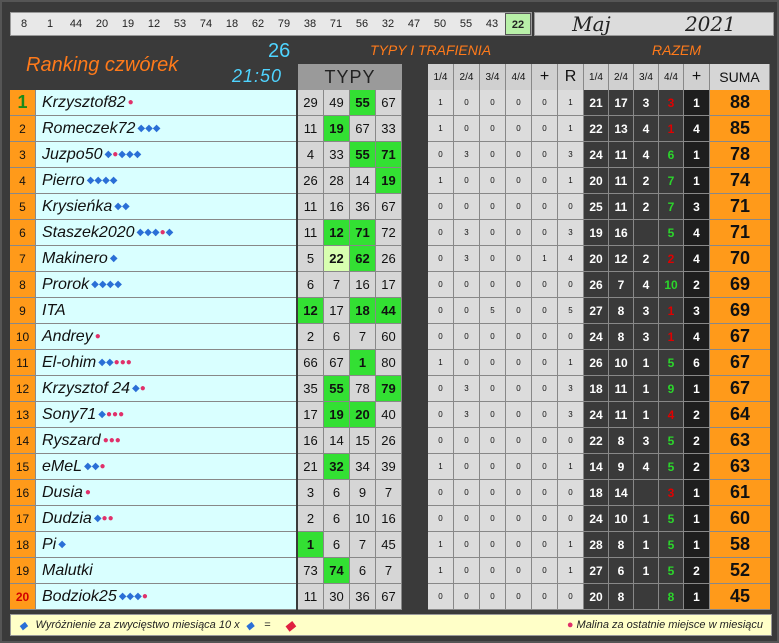 This screenshot has width=779, height=643. What do you see at coordinates (596, 206) in the screenshot?
I see `razem-cell: 25` at bounding box center [596, 206].